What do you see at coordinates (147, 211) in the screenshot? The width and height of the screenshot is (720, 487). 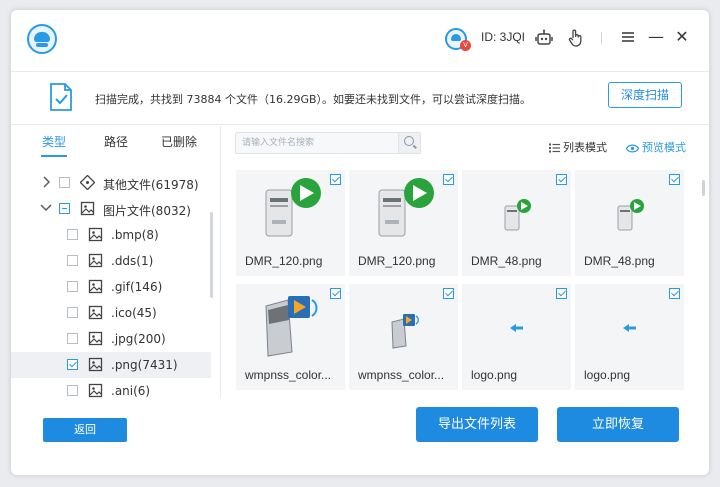 I see `tree-item-label: 图片文件(8032)` at bounding box center [147, 211].